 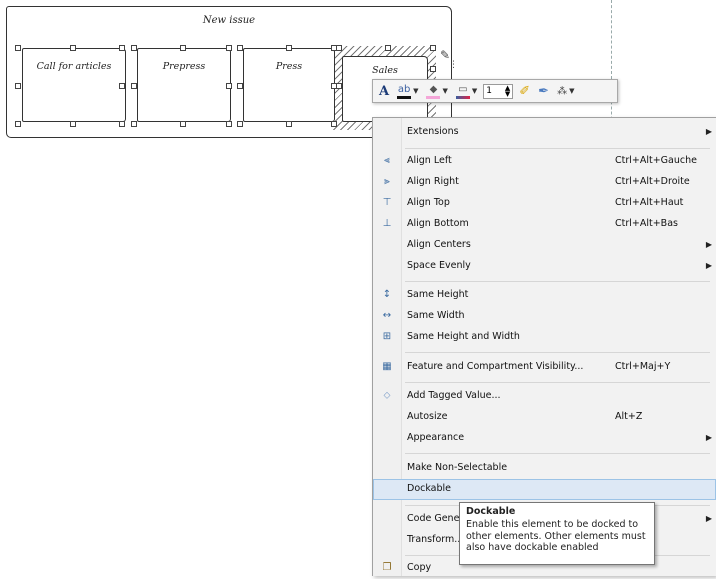 I want to click on menu-item-label: Autosize, so click(x=427, y=416).